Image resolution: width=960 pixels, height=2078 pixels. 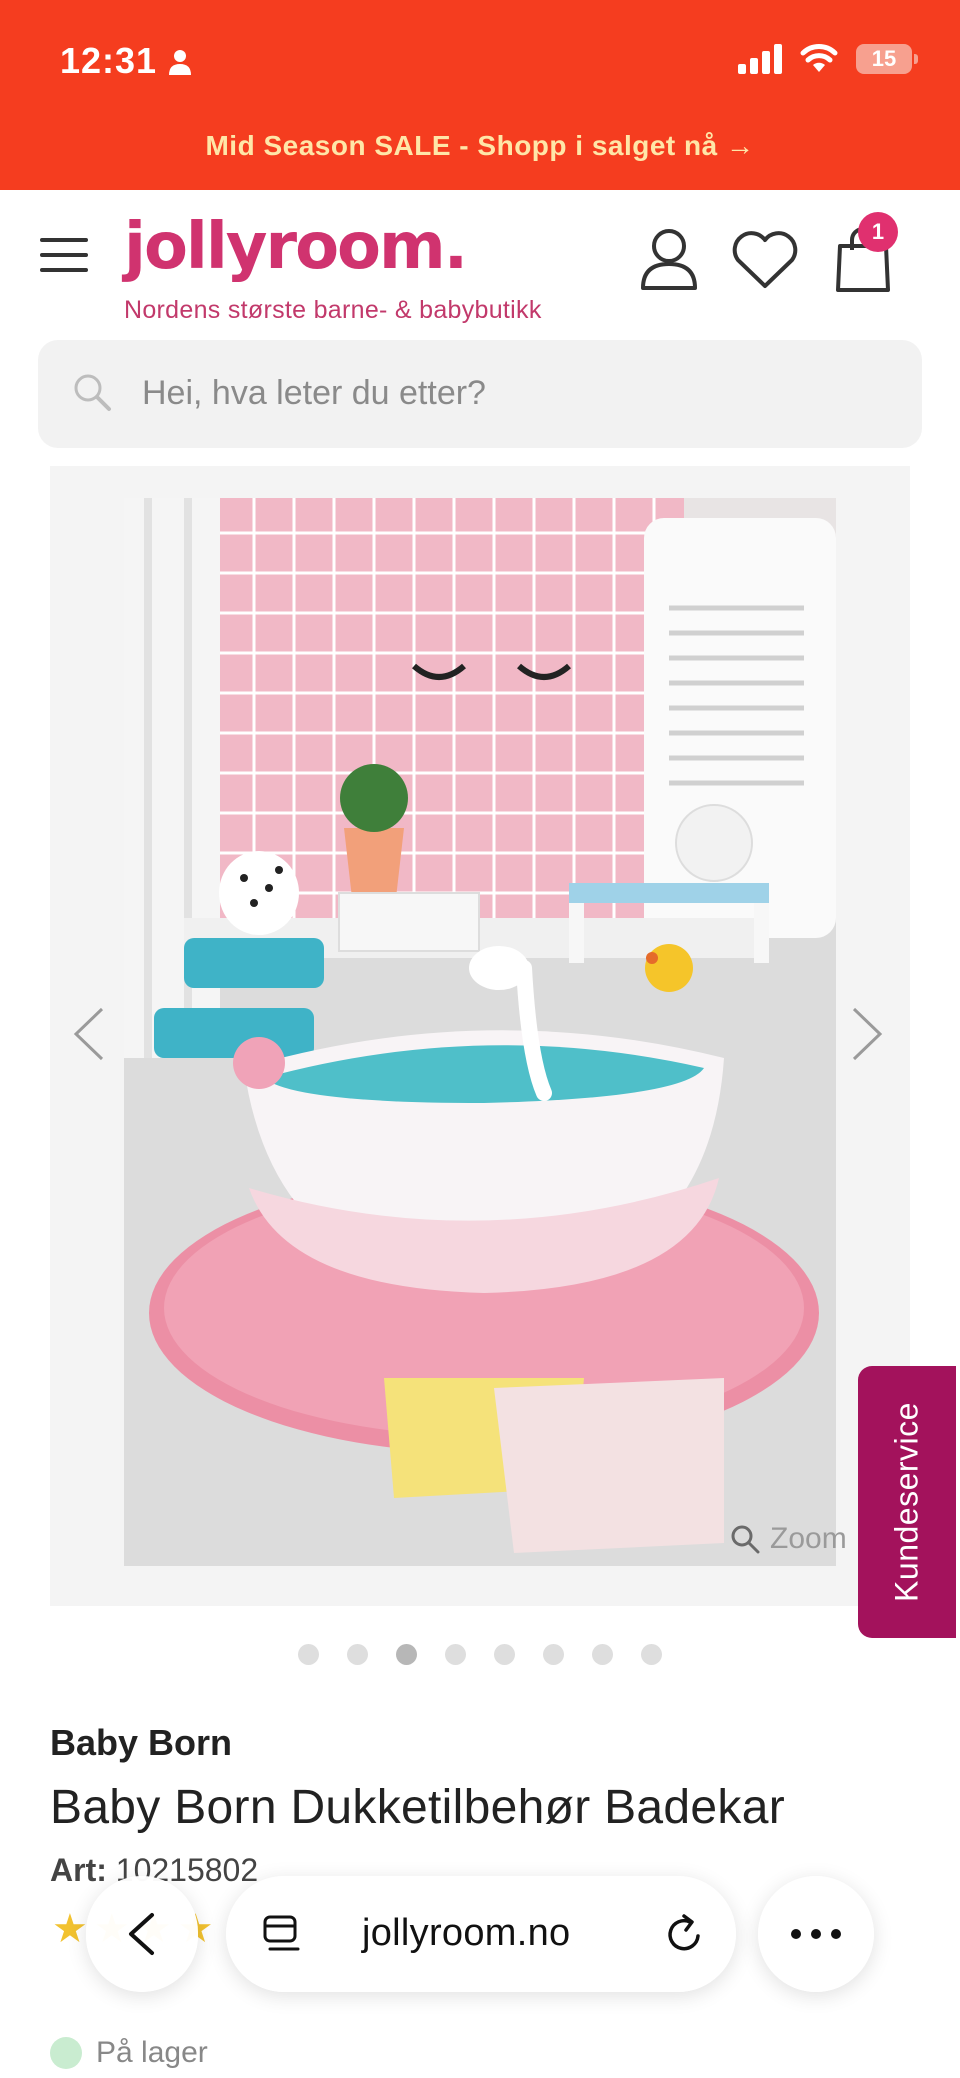 I want to click on zoom-icon, so click(x=745, y=1539).